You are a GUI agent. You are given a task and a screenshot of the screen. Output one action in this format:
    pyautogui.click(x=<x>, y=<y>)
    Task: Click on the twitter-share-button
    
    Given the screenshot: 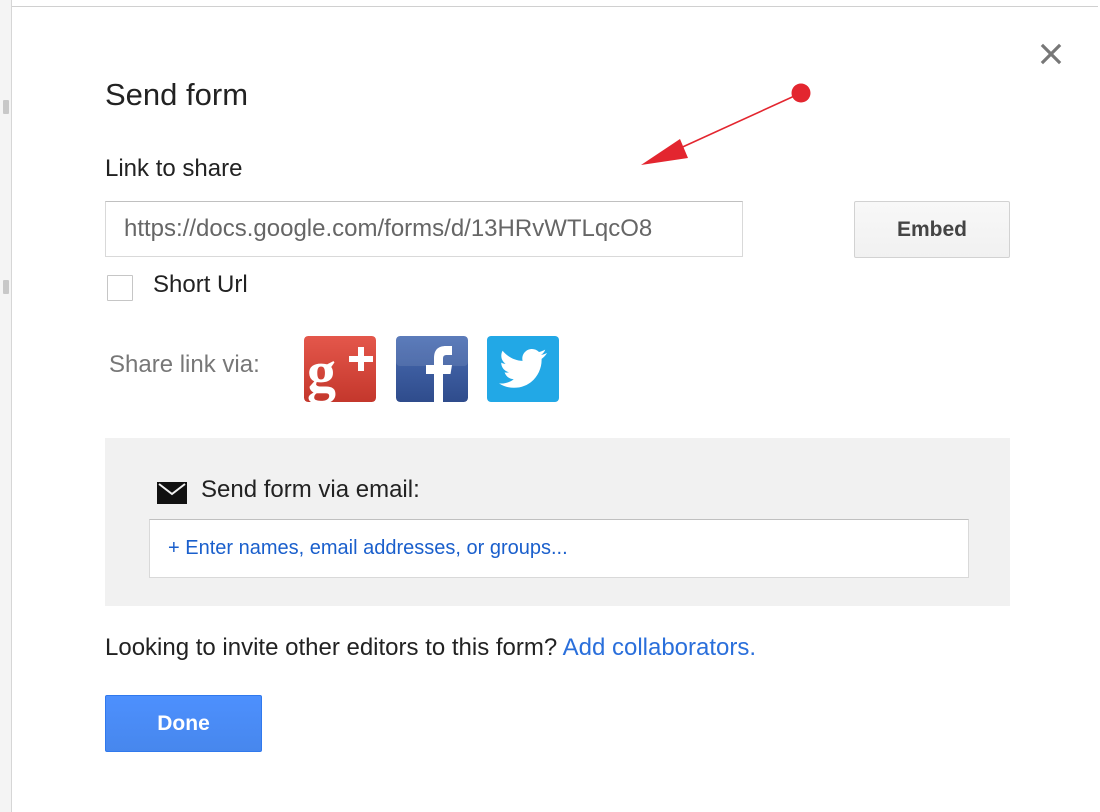 What is the action you would take?
    pyautogui.click(x=523, y=369)
    